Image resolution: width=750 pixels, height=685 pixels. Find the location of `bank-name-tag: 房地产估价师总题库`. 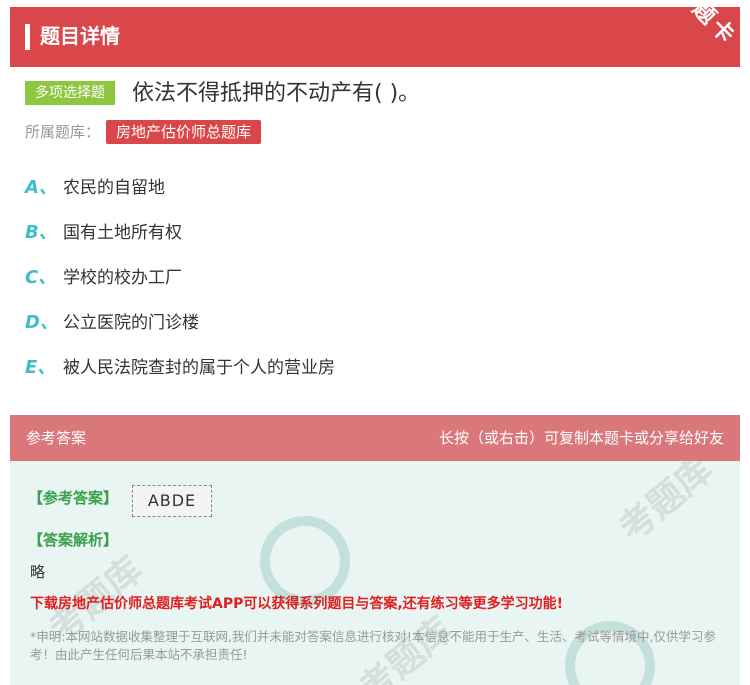

bank-name-tag: 房地产估价师总题库 is located at coordinates (184, 132).